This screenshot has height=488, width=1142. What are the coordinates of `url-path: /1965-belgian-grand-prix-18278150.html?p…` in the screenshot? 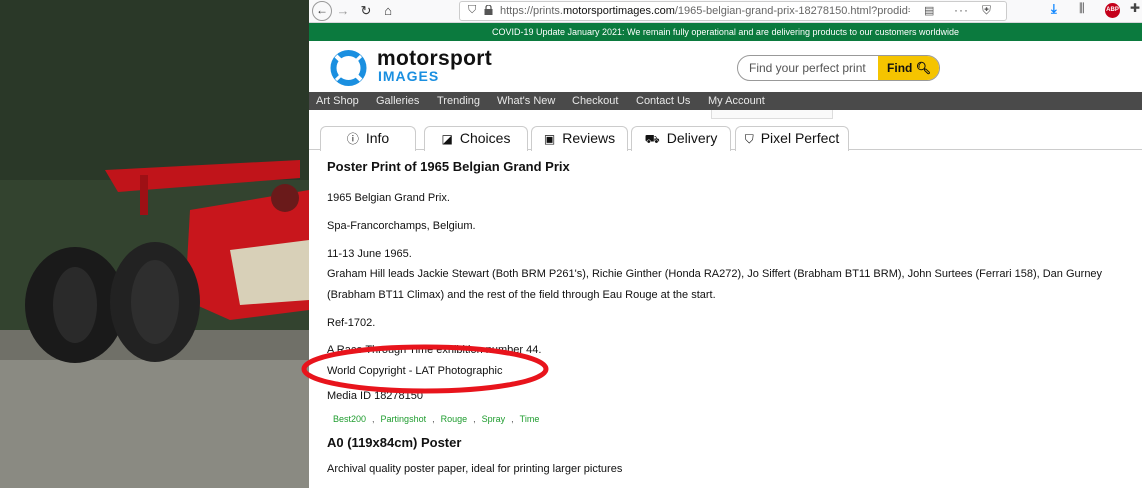 It's located at (792, 11).